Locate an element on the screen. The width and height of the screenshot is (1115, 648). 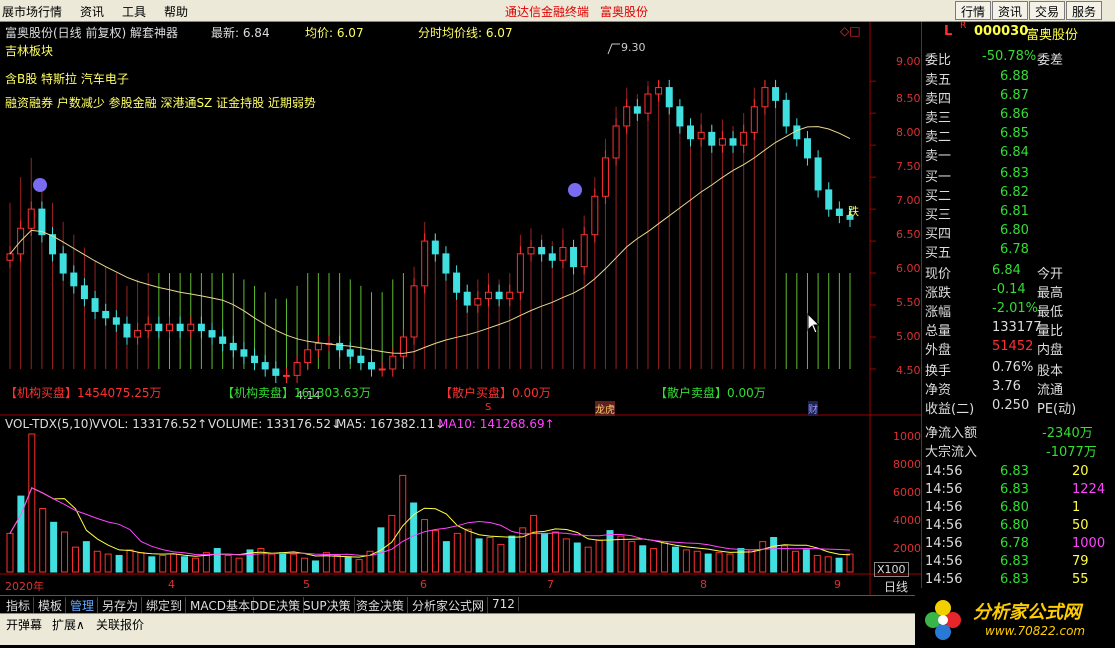
tab-5: MACD基本 is located at coordinates (222, 605).